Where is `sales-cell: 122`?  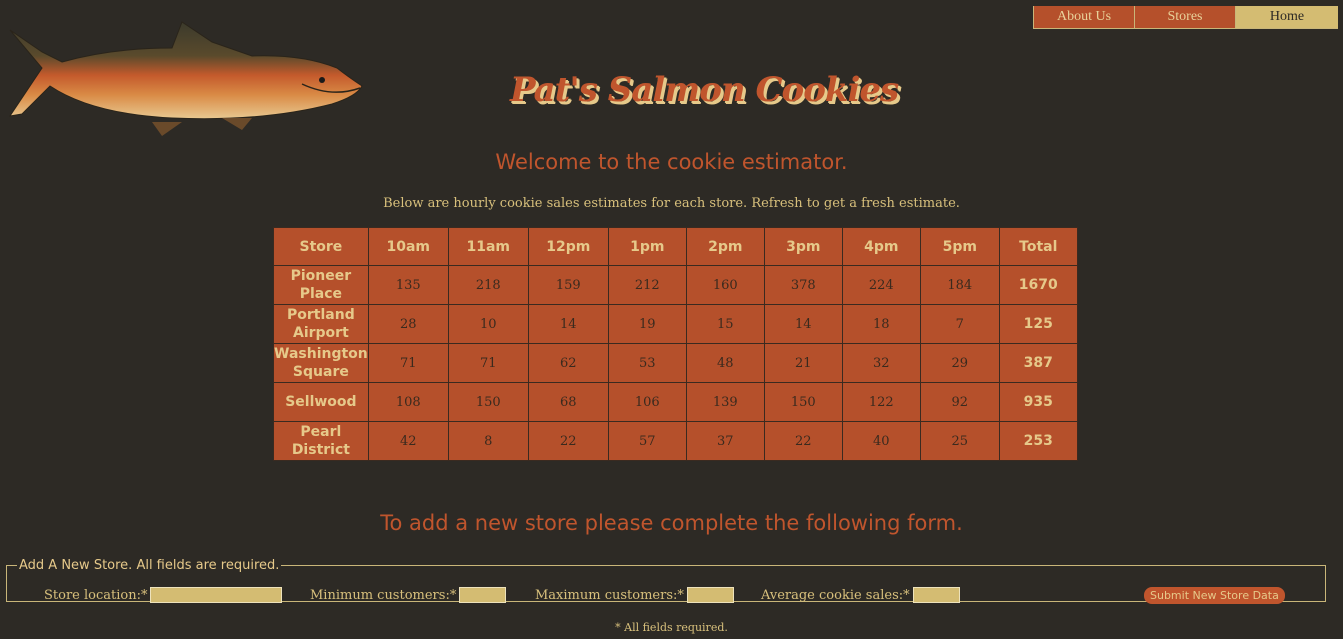
sales-cell: 122 is located at coordinates (881, 402).